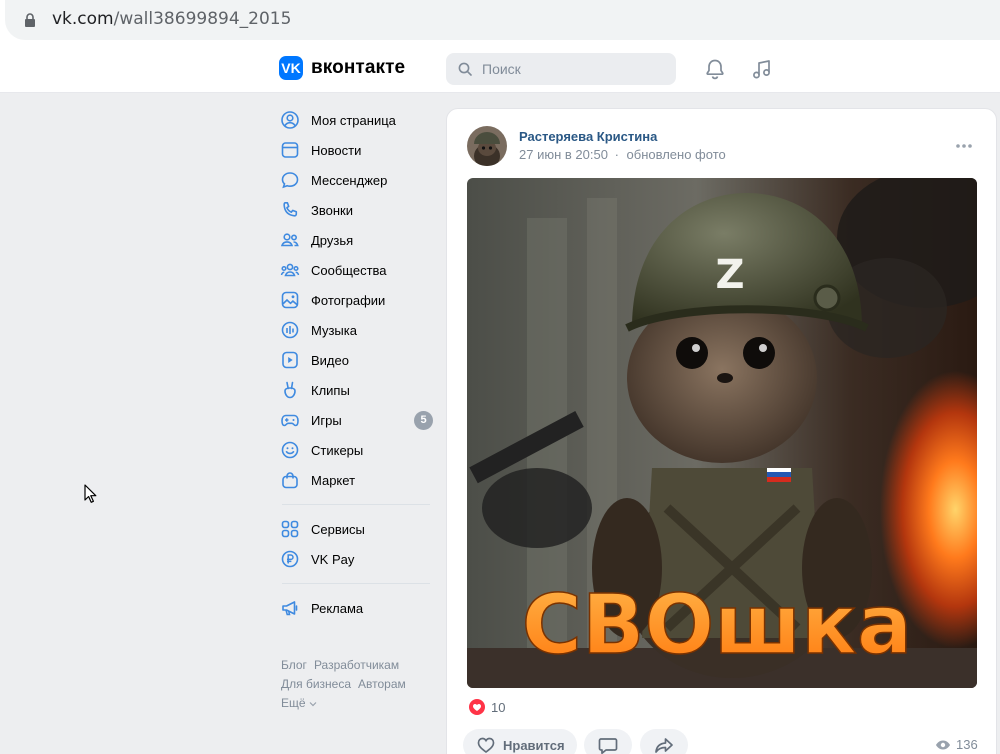 This screenshot has height=754, width=1000. I want to click on browser-address-bar: vk.com/wall38699894_2015, so click(500, 22).